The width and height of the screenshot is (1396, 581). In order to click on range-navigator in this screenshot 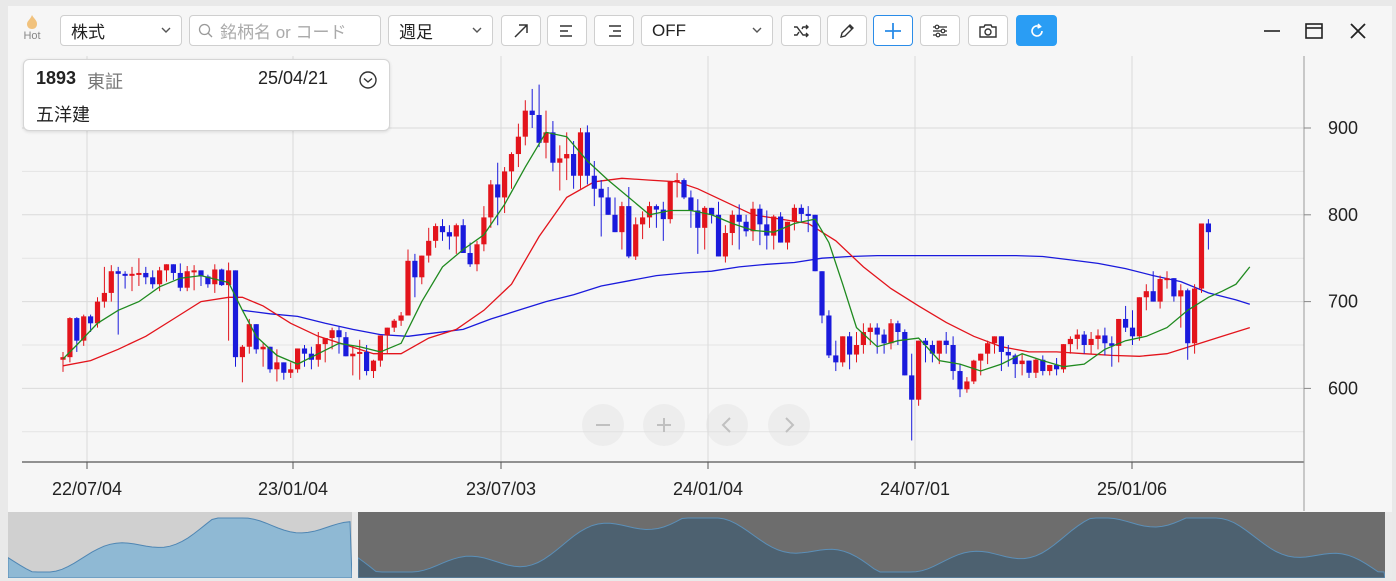, I will do `click(700, 545)`.